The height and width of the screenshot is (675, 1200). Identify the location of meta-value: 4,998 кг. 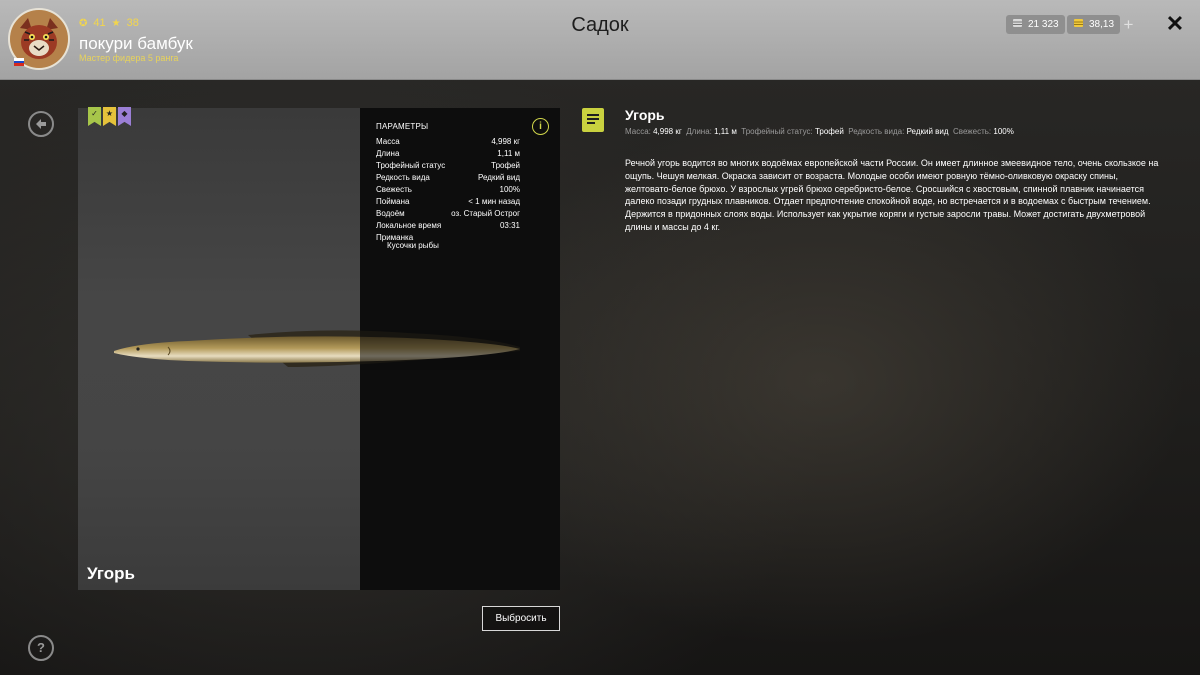
(667, 131).